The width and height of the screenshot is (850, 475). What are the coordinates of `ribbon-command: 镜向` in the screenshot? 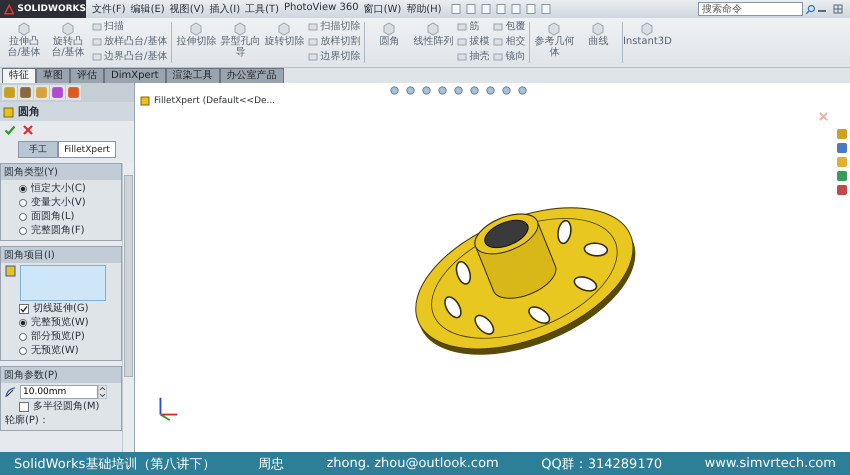 It's located at (509, 56).